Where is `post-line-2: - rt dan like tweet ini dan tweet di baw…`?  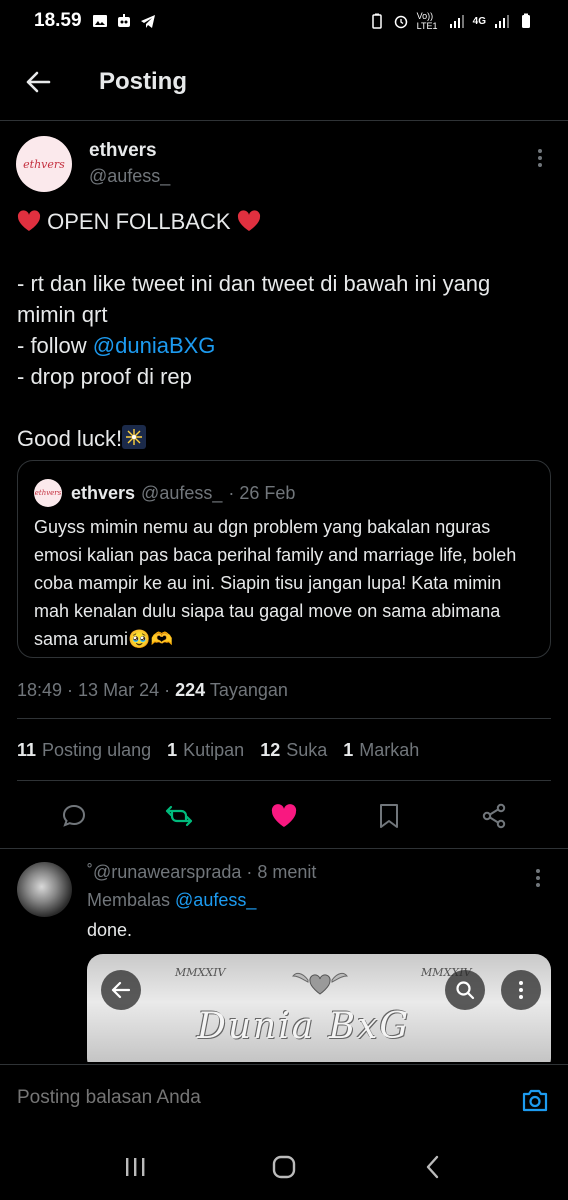
post-line-2: - rt dan like tweet ini dan tweet di baw… is located at coordinates (254, 299).